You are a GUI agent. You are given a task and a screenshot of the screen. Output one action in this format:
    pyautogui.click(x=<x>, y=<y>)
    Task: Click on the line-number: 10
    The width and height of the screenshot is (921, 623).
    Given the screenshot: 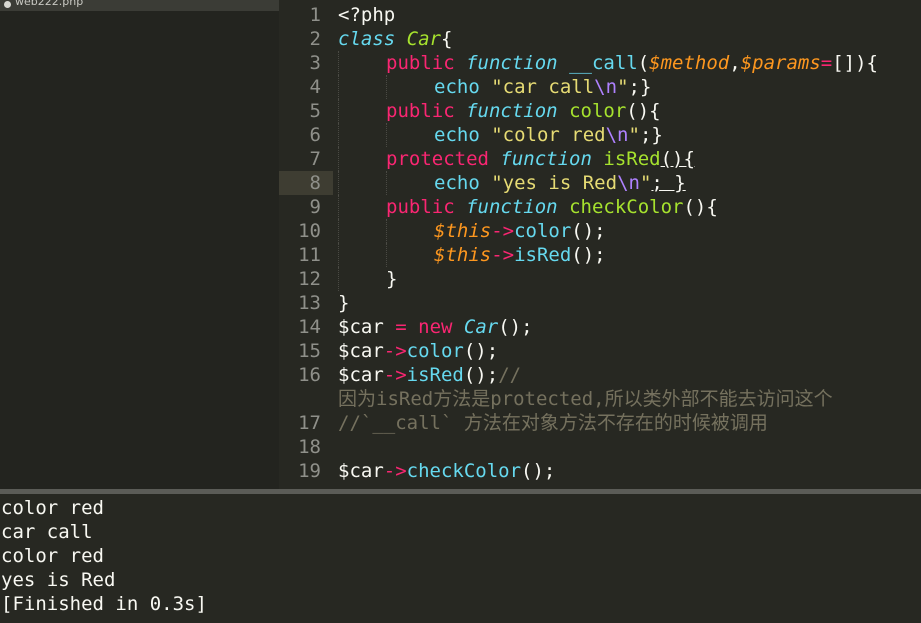 What is the action you would take?
    pyautogui.click(x=309, y=231)
    